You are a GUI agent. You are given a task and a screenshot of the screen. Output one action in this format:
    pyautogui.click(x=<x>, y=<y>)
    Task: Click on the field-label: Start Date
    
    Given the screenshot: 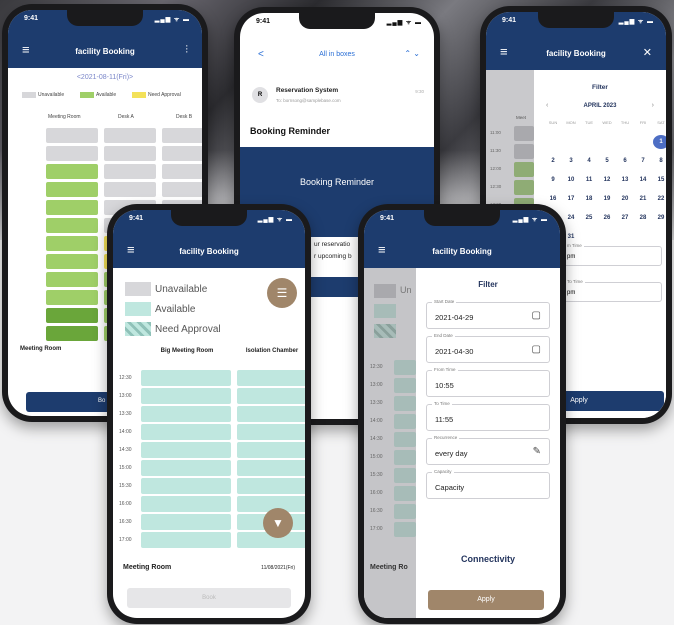 What is the action you would take?
    pyautogui.click(x=444, y=301)
    